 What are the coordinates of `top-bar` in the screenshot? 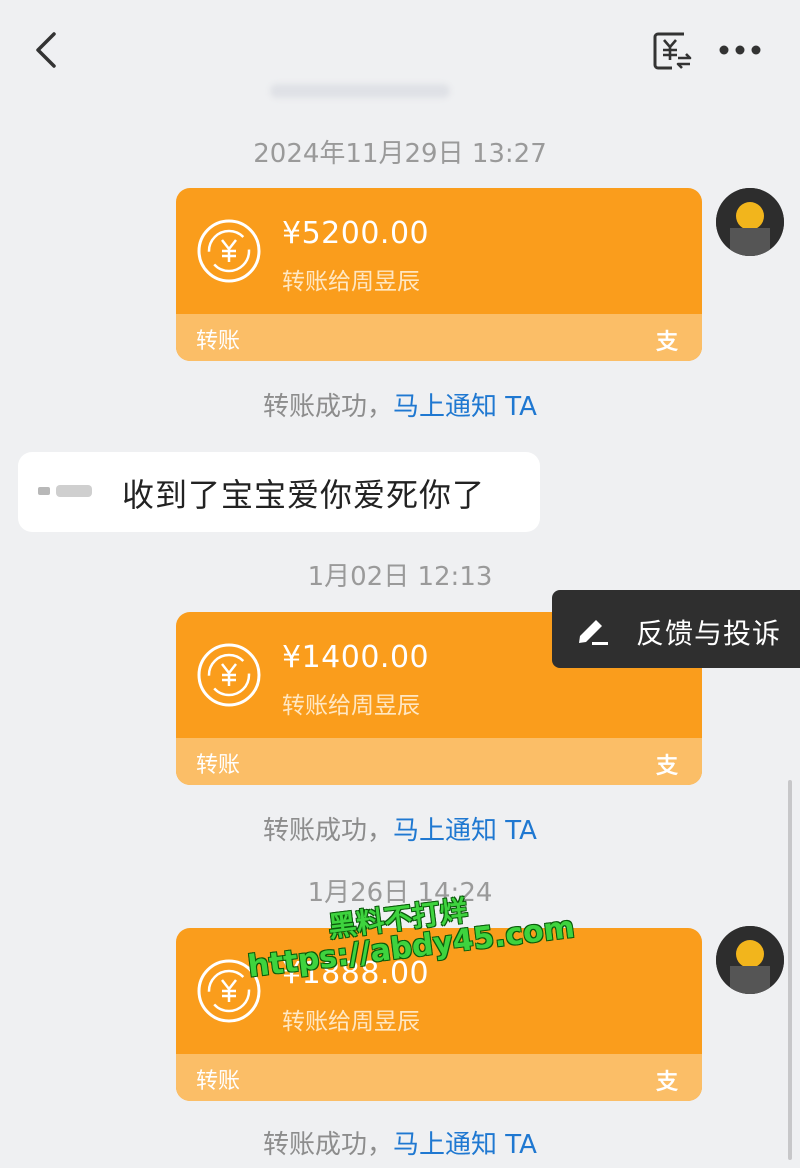 It's located at (400, 50).